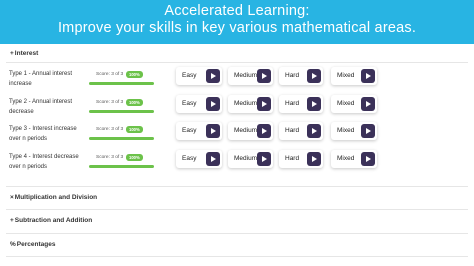 The image size is (474, 266). I want to click on section-title: Subtraction and Addition, so click(53, 220).